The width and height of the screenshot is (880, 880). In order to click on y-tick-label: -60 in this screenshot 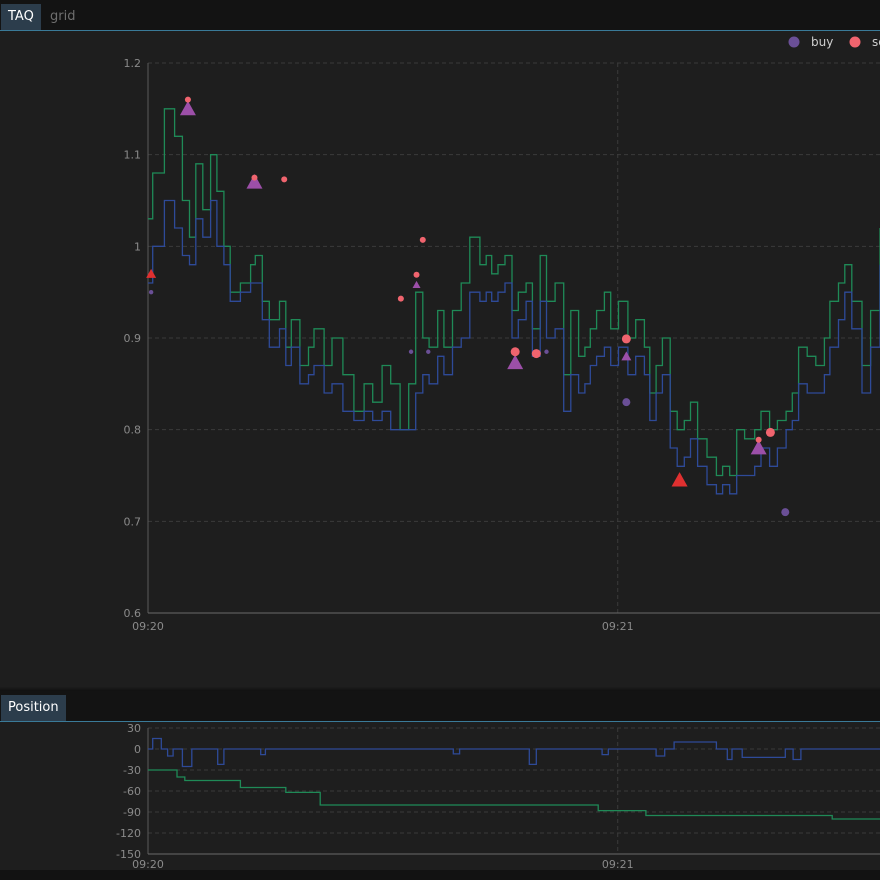, I will do `click(132, 791)`.